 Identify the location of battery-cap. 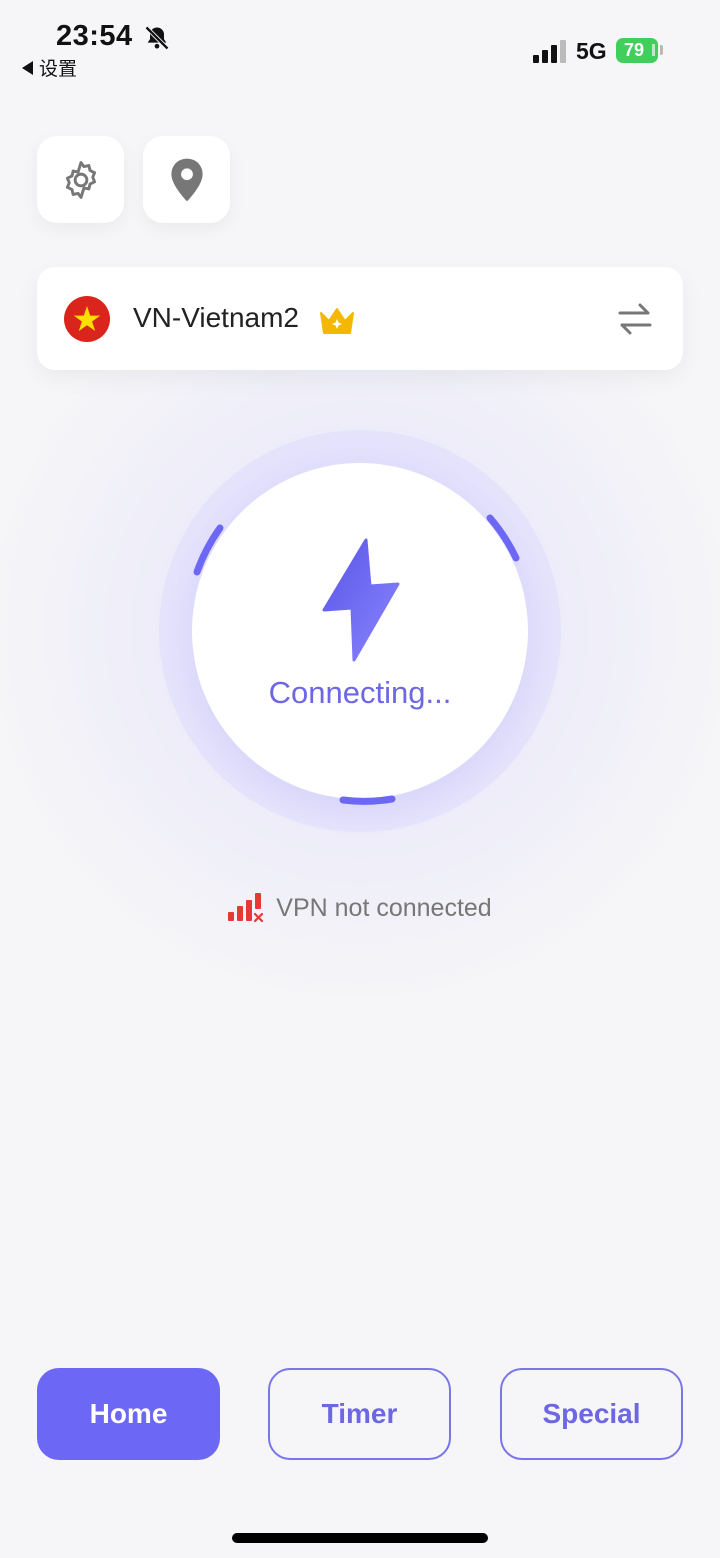
(661, 50).